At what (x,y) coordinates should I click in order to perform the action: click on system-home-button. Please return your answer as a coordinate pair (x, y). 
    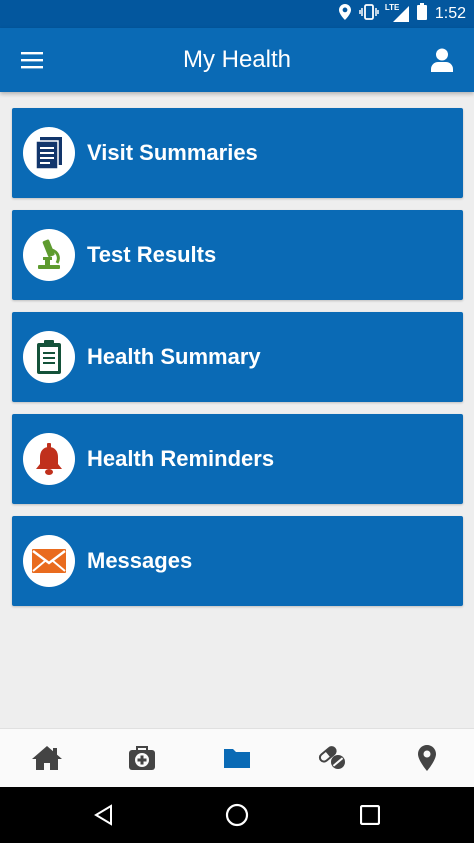
    Looking at the image, I should click on (237, 815).